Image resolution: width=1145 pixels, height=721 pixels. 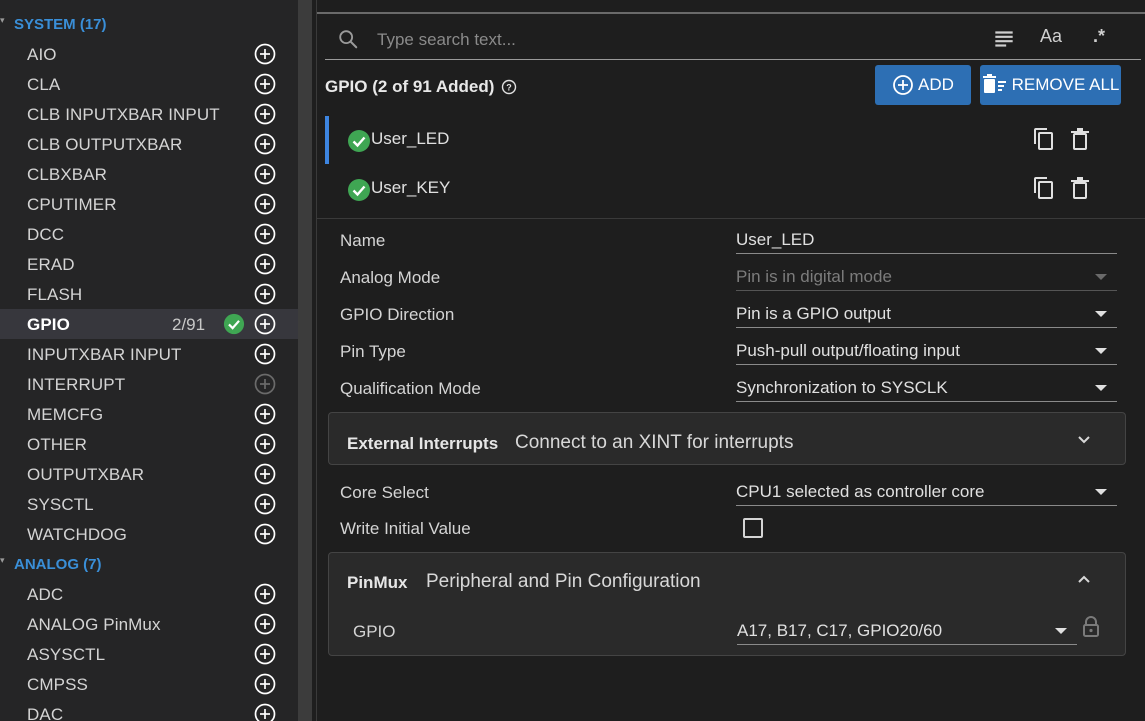 What do you see at coordinates (926, 388) in the screenshot?
I see `qualification-mode-select: Synchronization to SYSCLK` at bounding box center [926, 388].